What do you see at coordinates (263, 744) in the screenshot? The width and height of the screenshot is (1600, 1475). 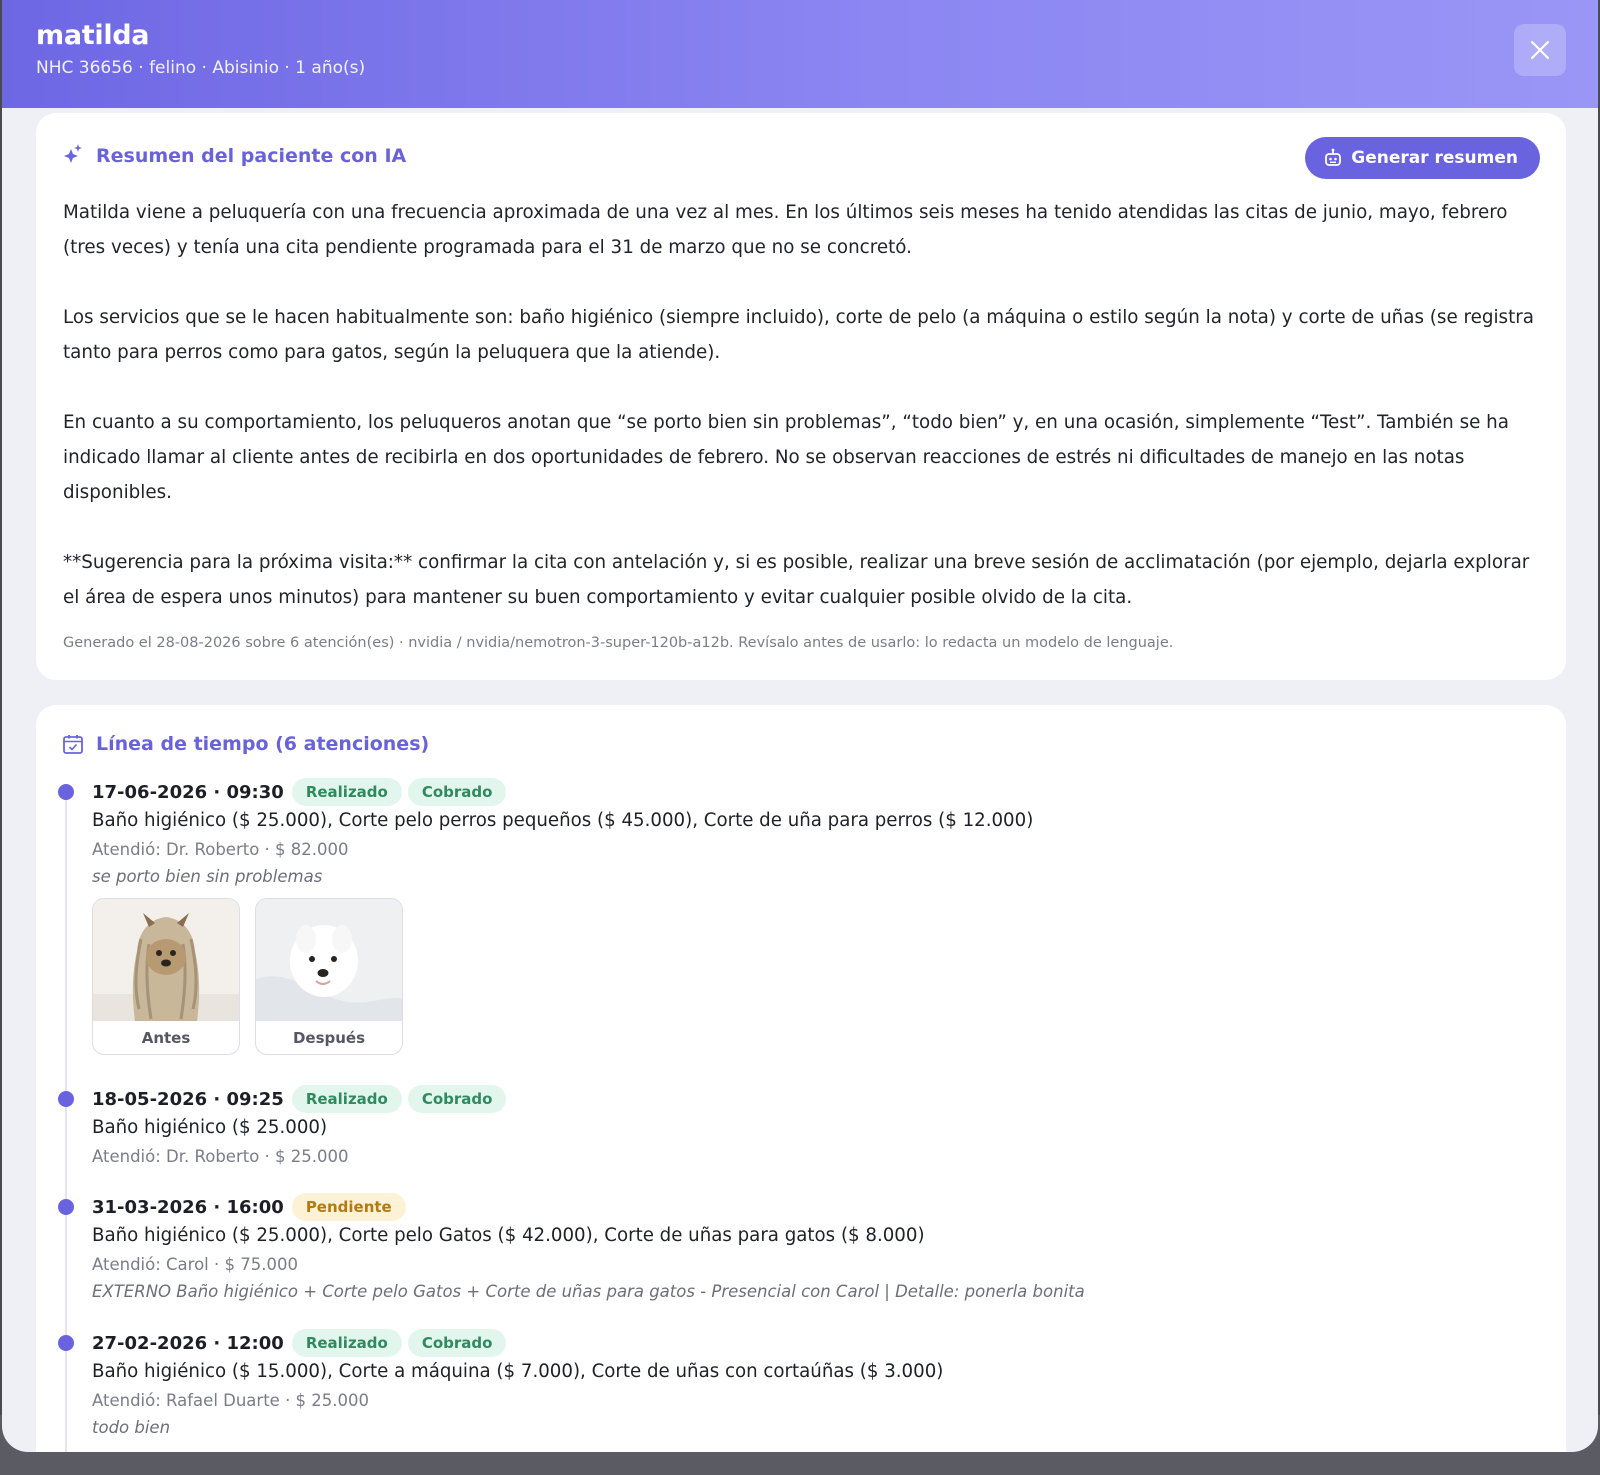 I see `timeline-title: Línea de tiempo (6 atenciones)` at bounding box center [263, 744].